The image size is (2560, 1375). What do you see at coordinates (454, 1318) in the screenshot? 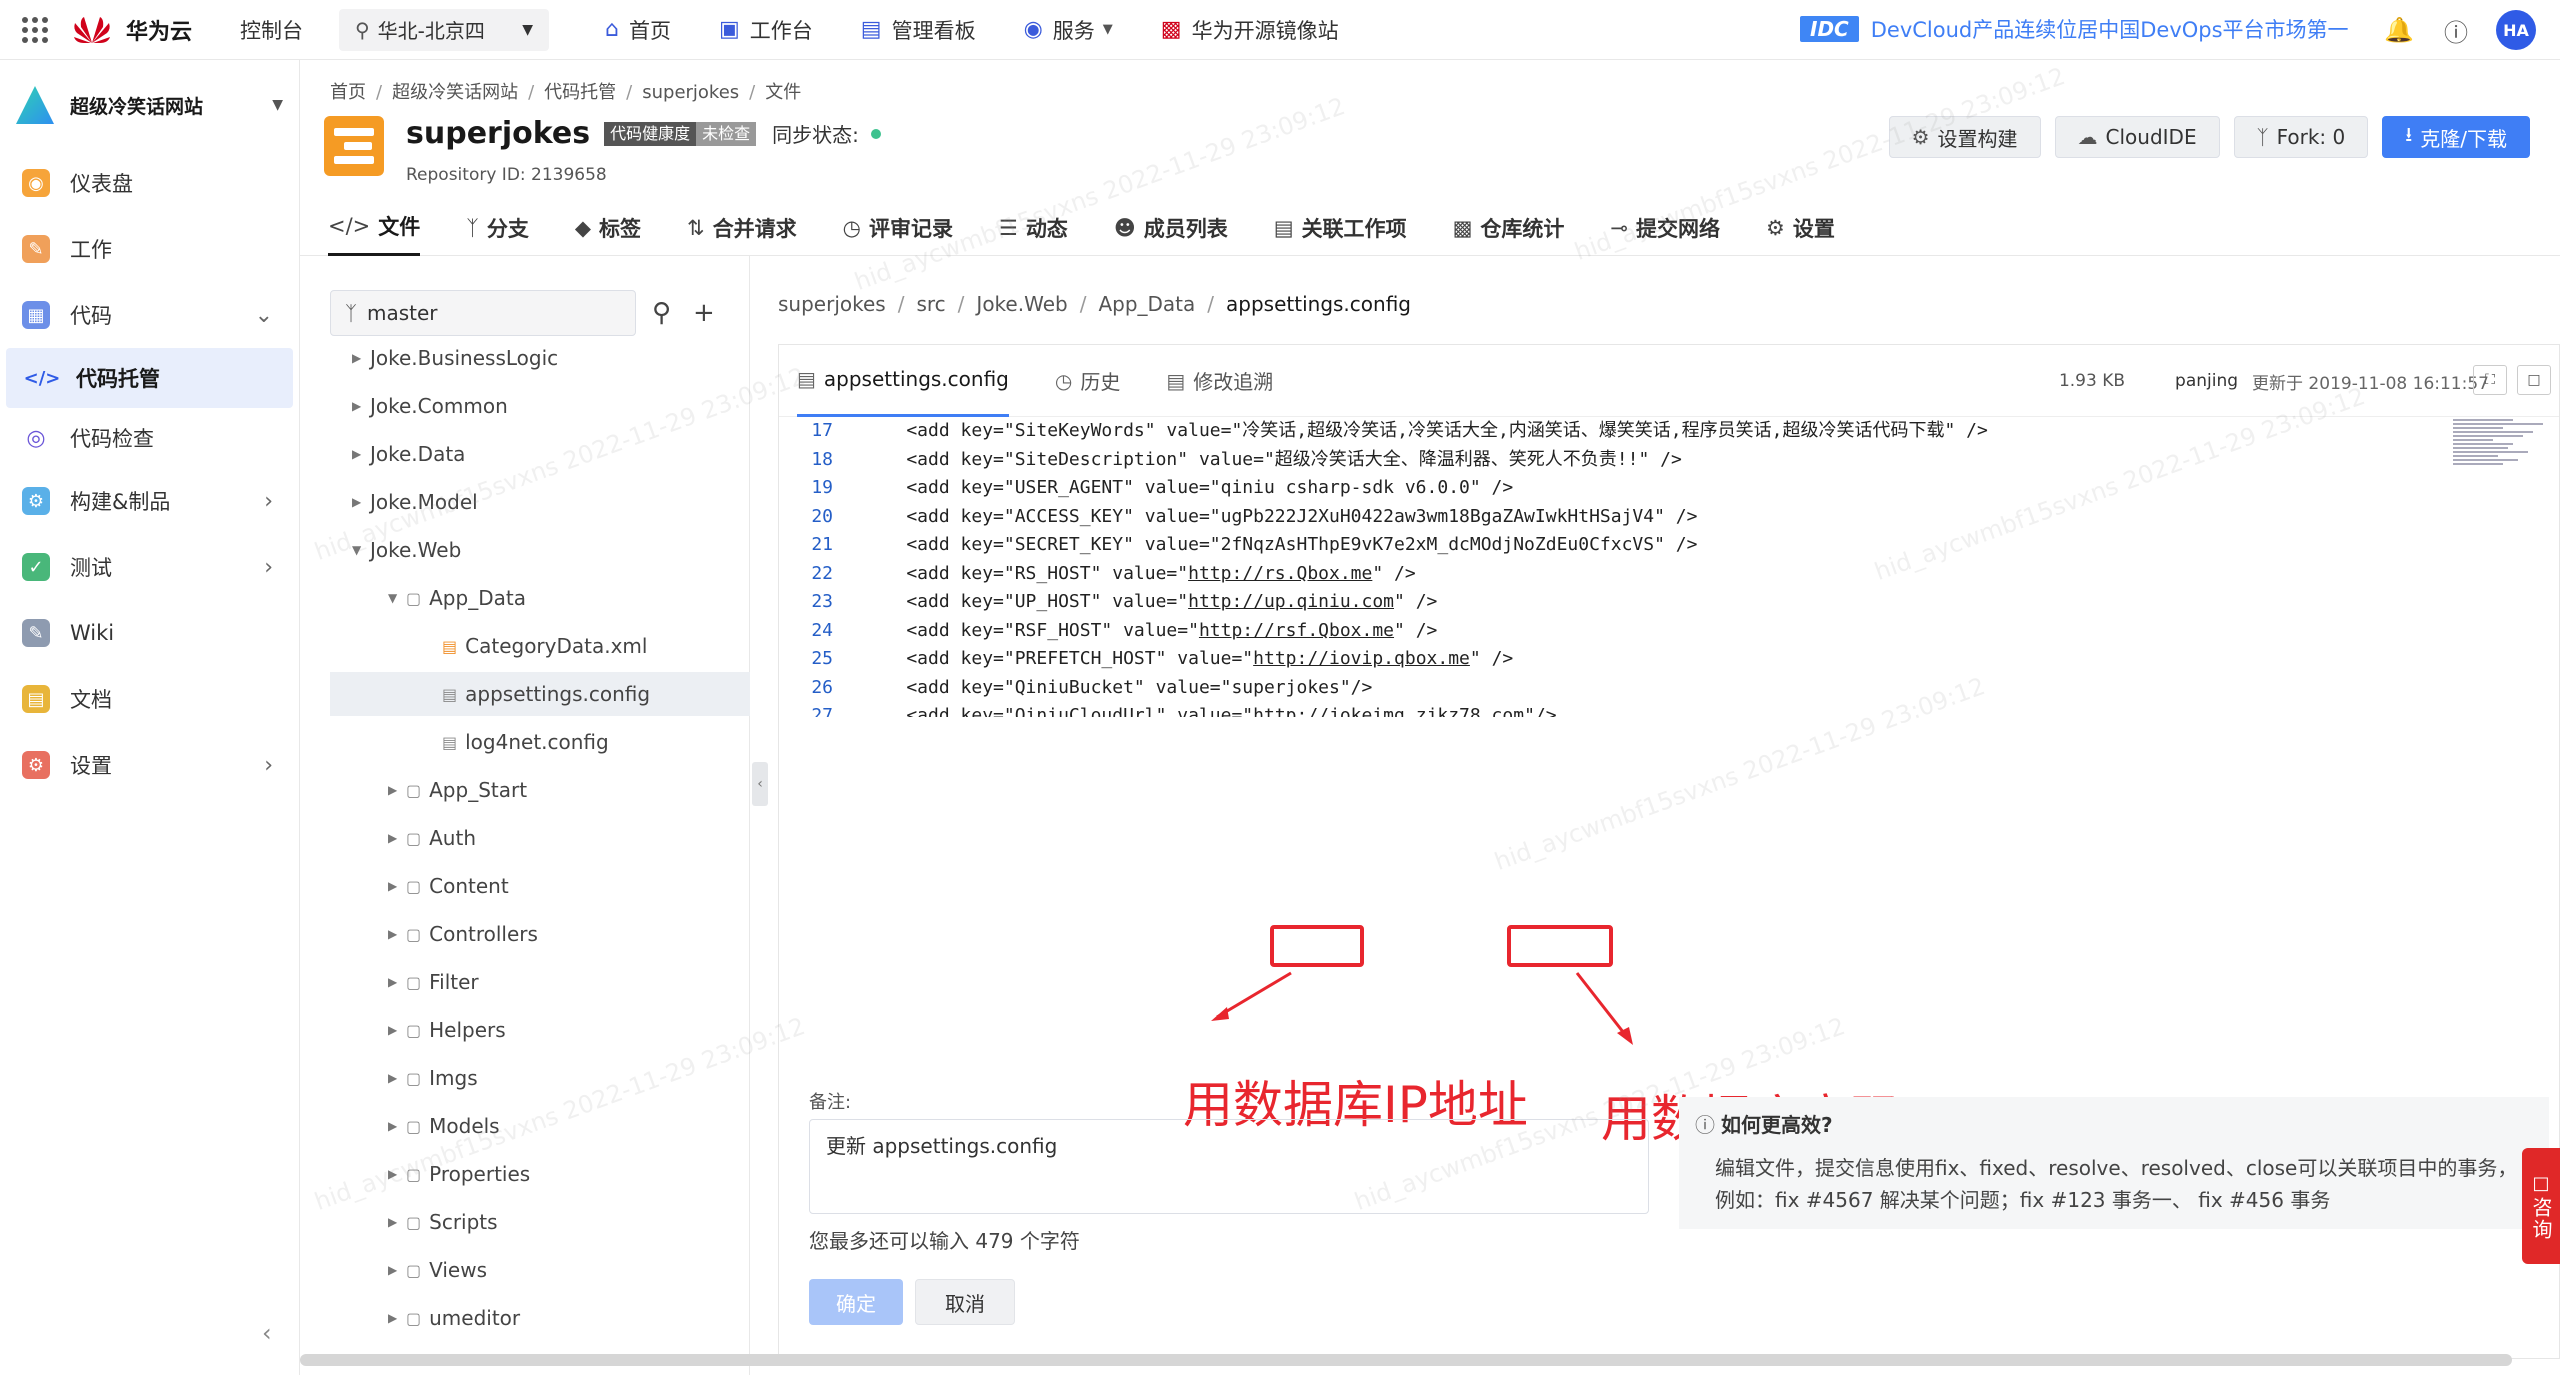
I see `tree-node: ▶ ▢ umeditor` at bounding box center [454, 1318].